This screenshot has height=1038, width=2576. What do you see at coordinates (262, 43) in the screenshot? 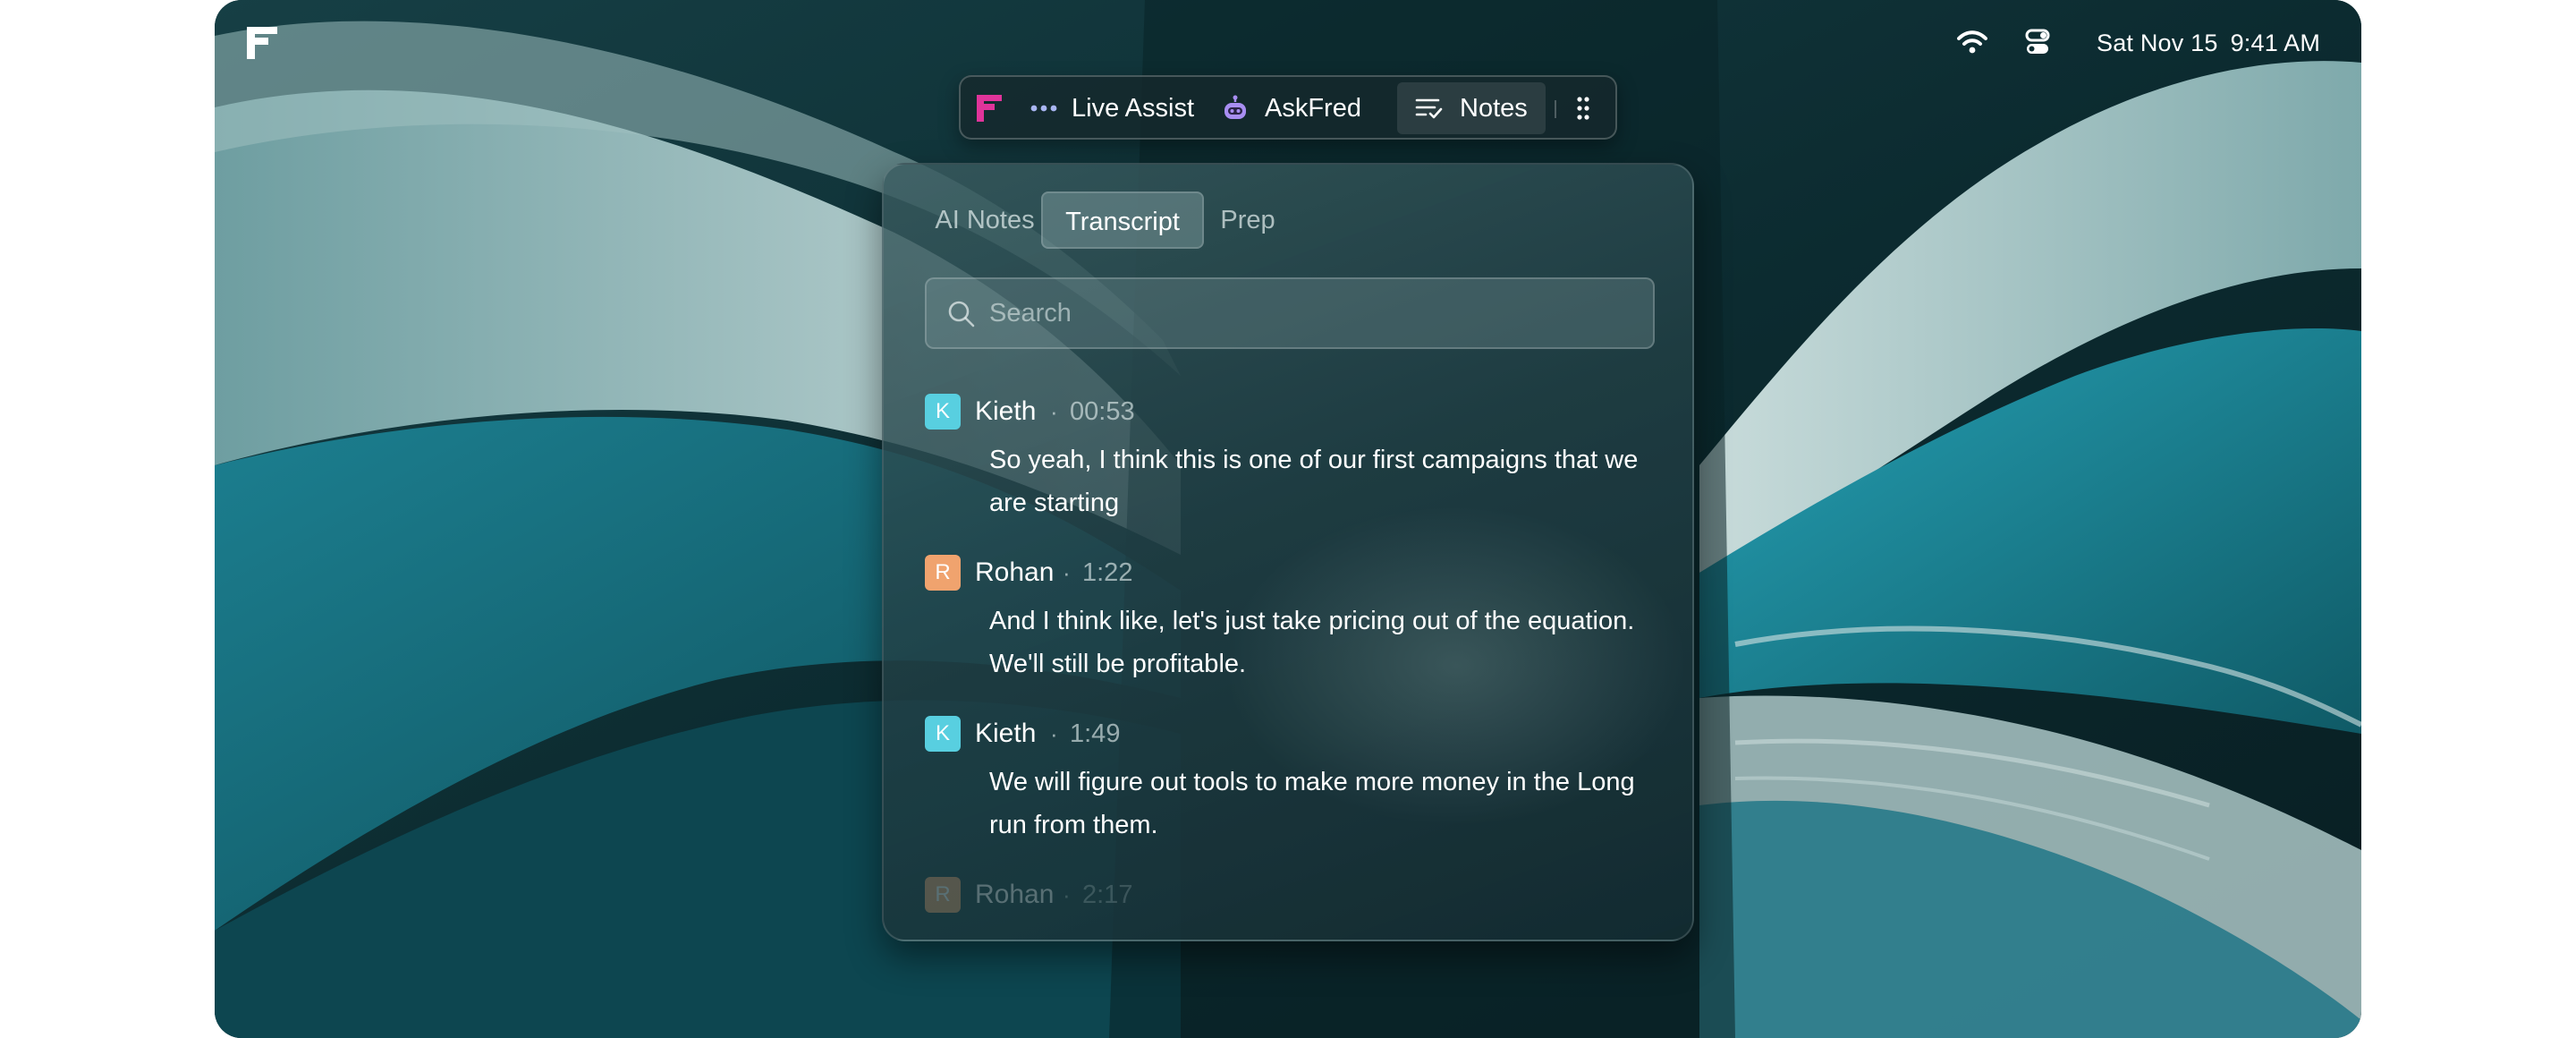
I see `app-logo-icon` at bounding box center [262, 43].